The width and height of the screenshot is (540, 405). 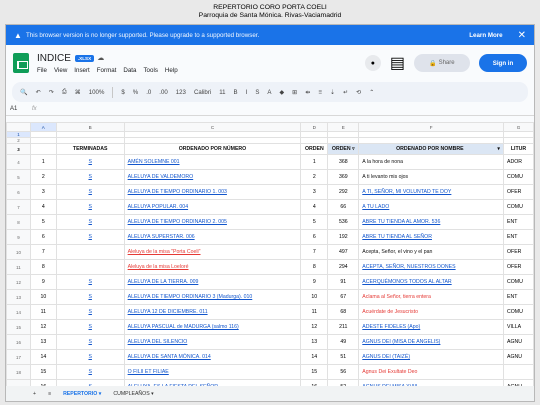 What do you see at coordinates (212, 192) in the screenshot?
I see `title-cell: ALELUYA DE TIEMPO ORDINARIO 1. 003` at bounding box center [212, 192].